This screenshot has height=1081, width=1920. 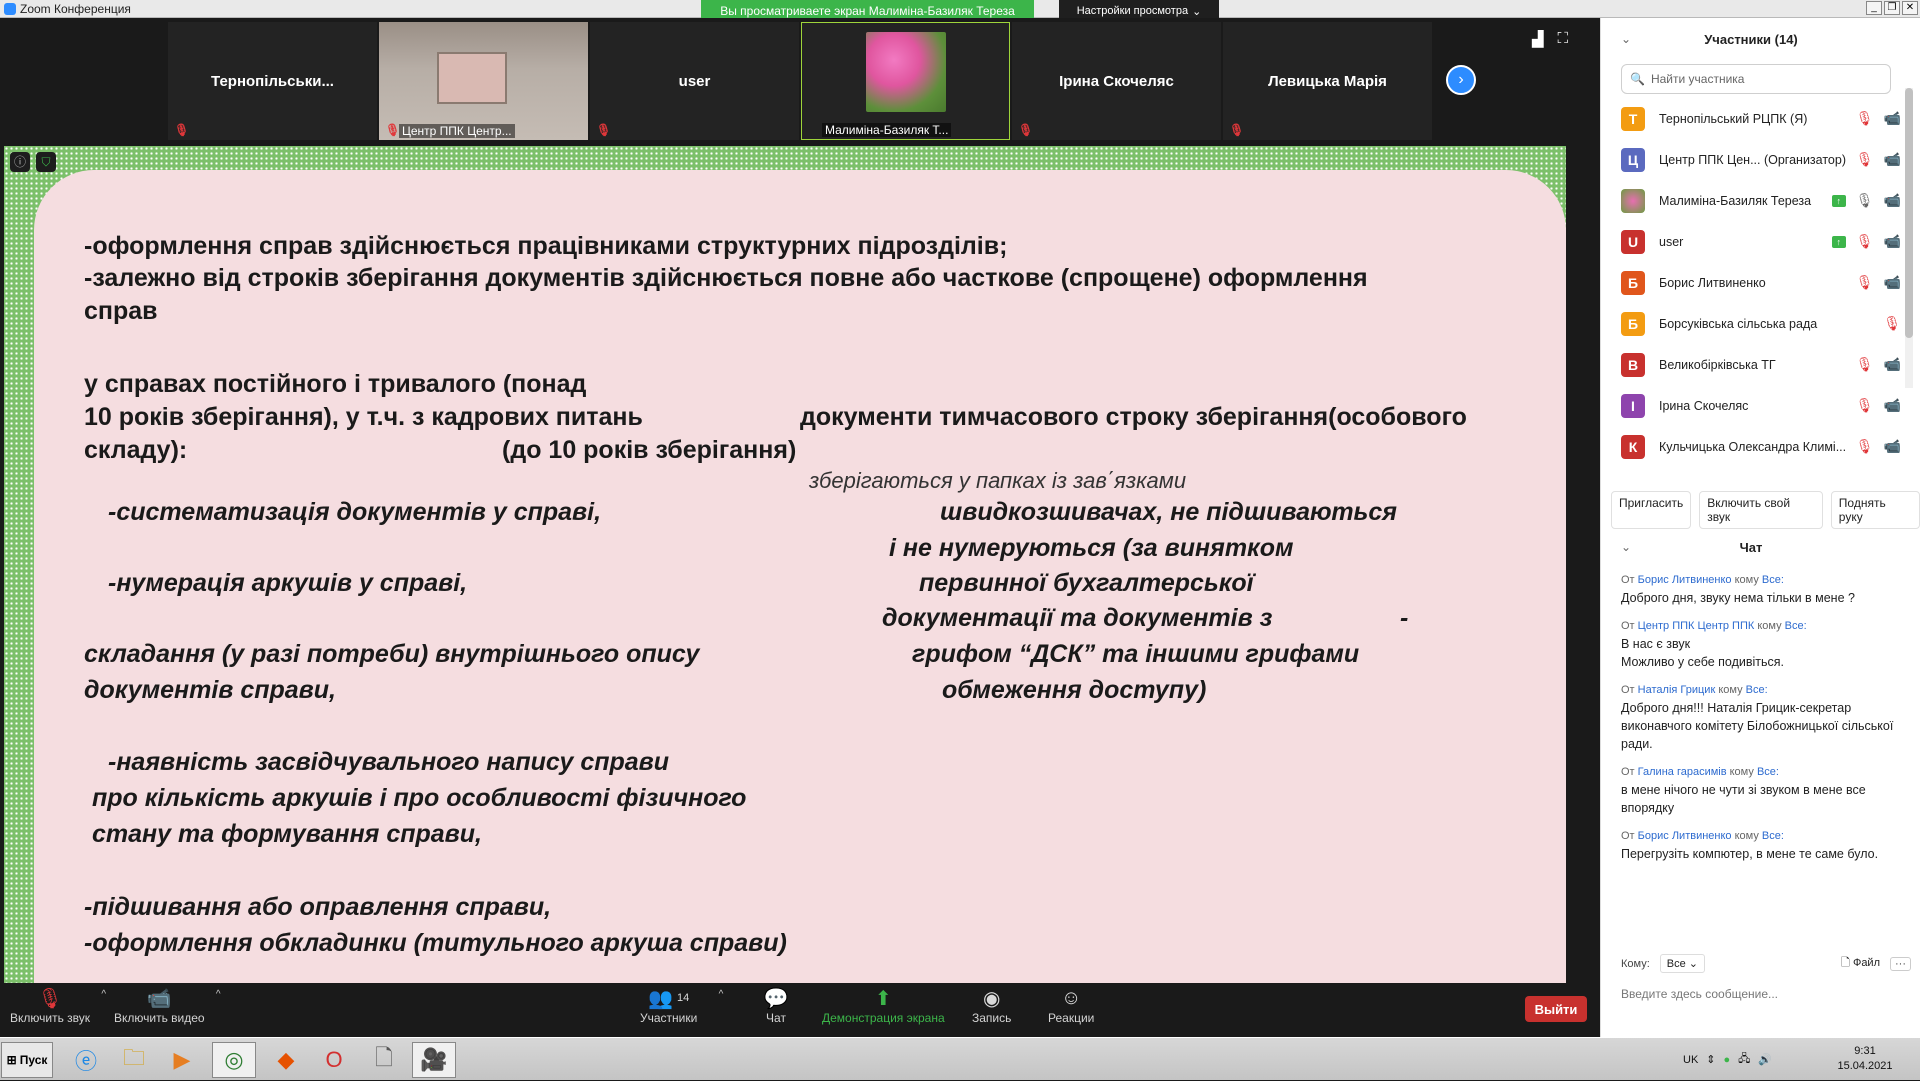 I want to click on share-screen-button: ⬆ Демонстрация экрана, so click(x=883, y=1005).